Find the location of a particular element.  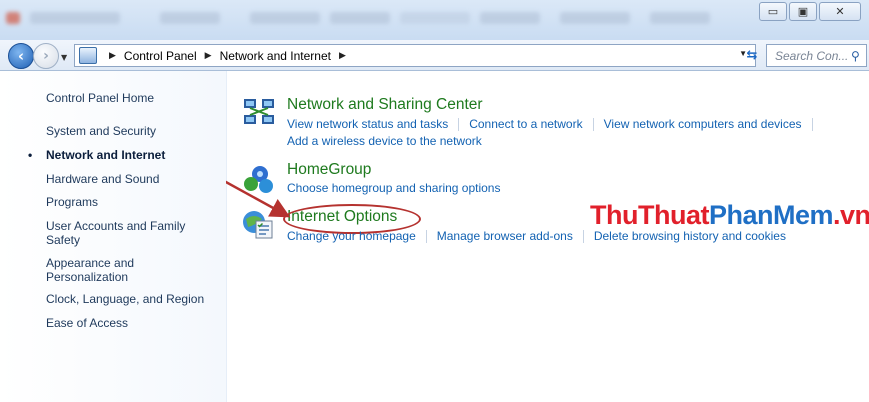

sidebar-item-network-and-internet: • Network and Internet is located at coordinates (122, 155).